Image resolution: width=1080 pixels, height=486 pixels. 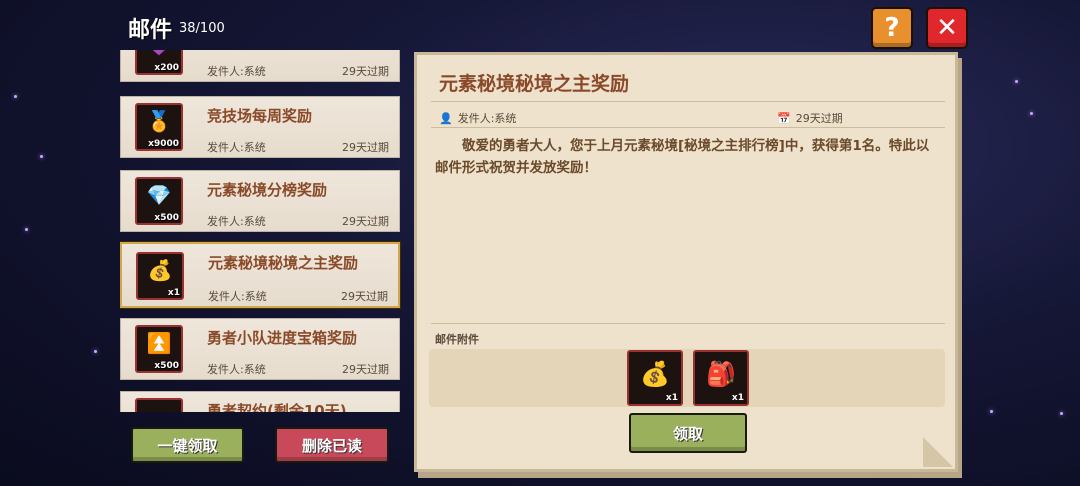 What do you see at coordinates (784, 118) in the screenshot?
I see `calendar-icon: 📅` at bounding box center [784, 118].